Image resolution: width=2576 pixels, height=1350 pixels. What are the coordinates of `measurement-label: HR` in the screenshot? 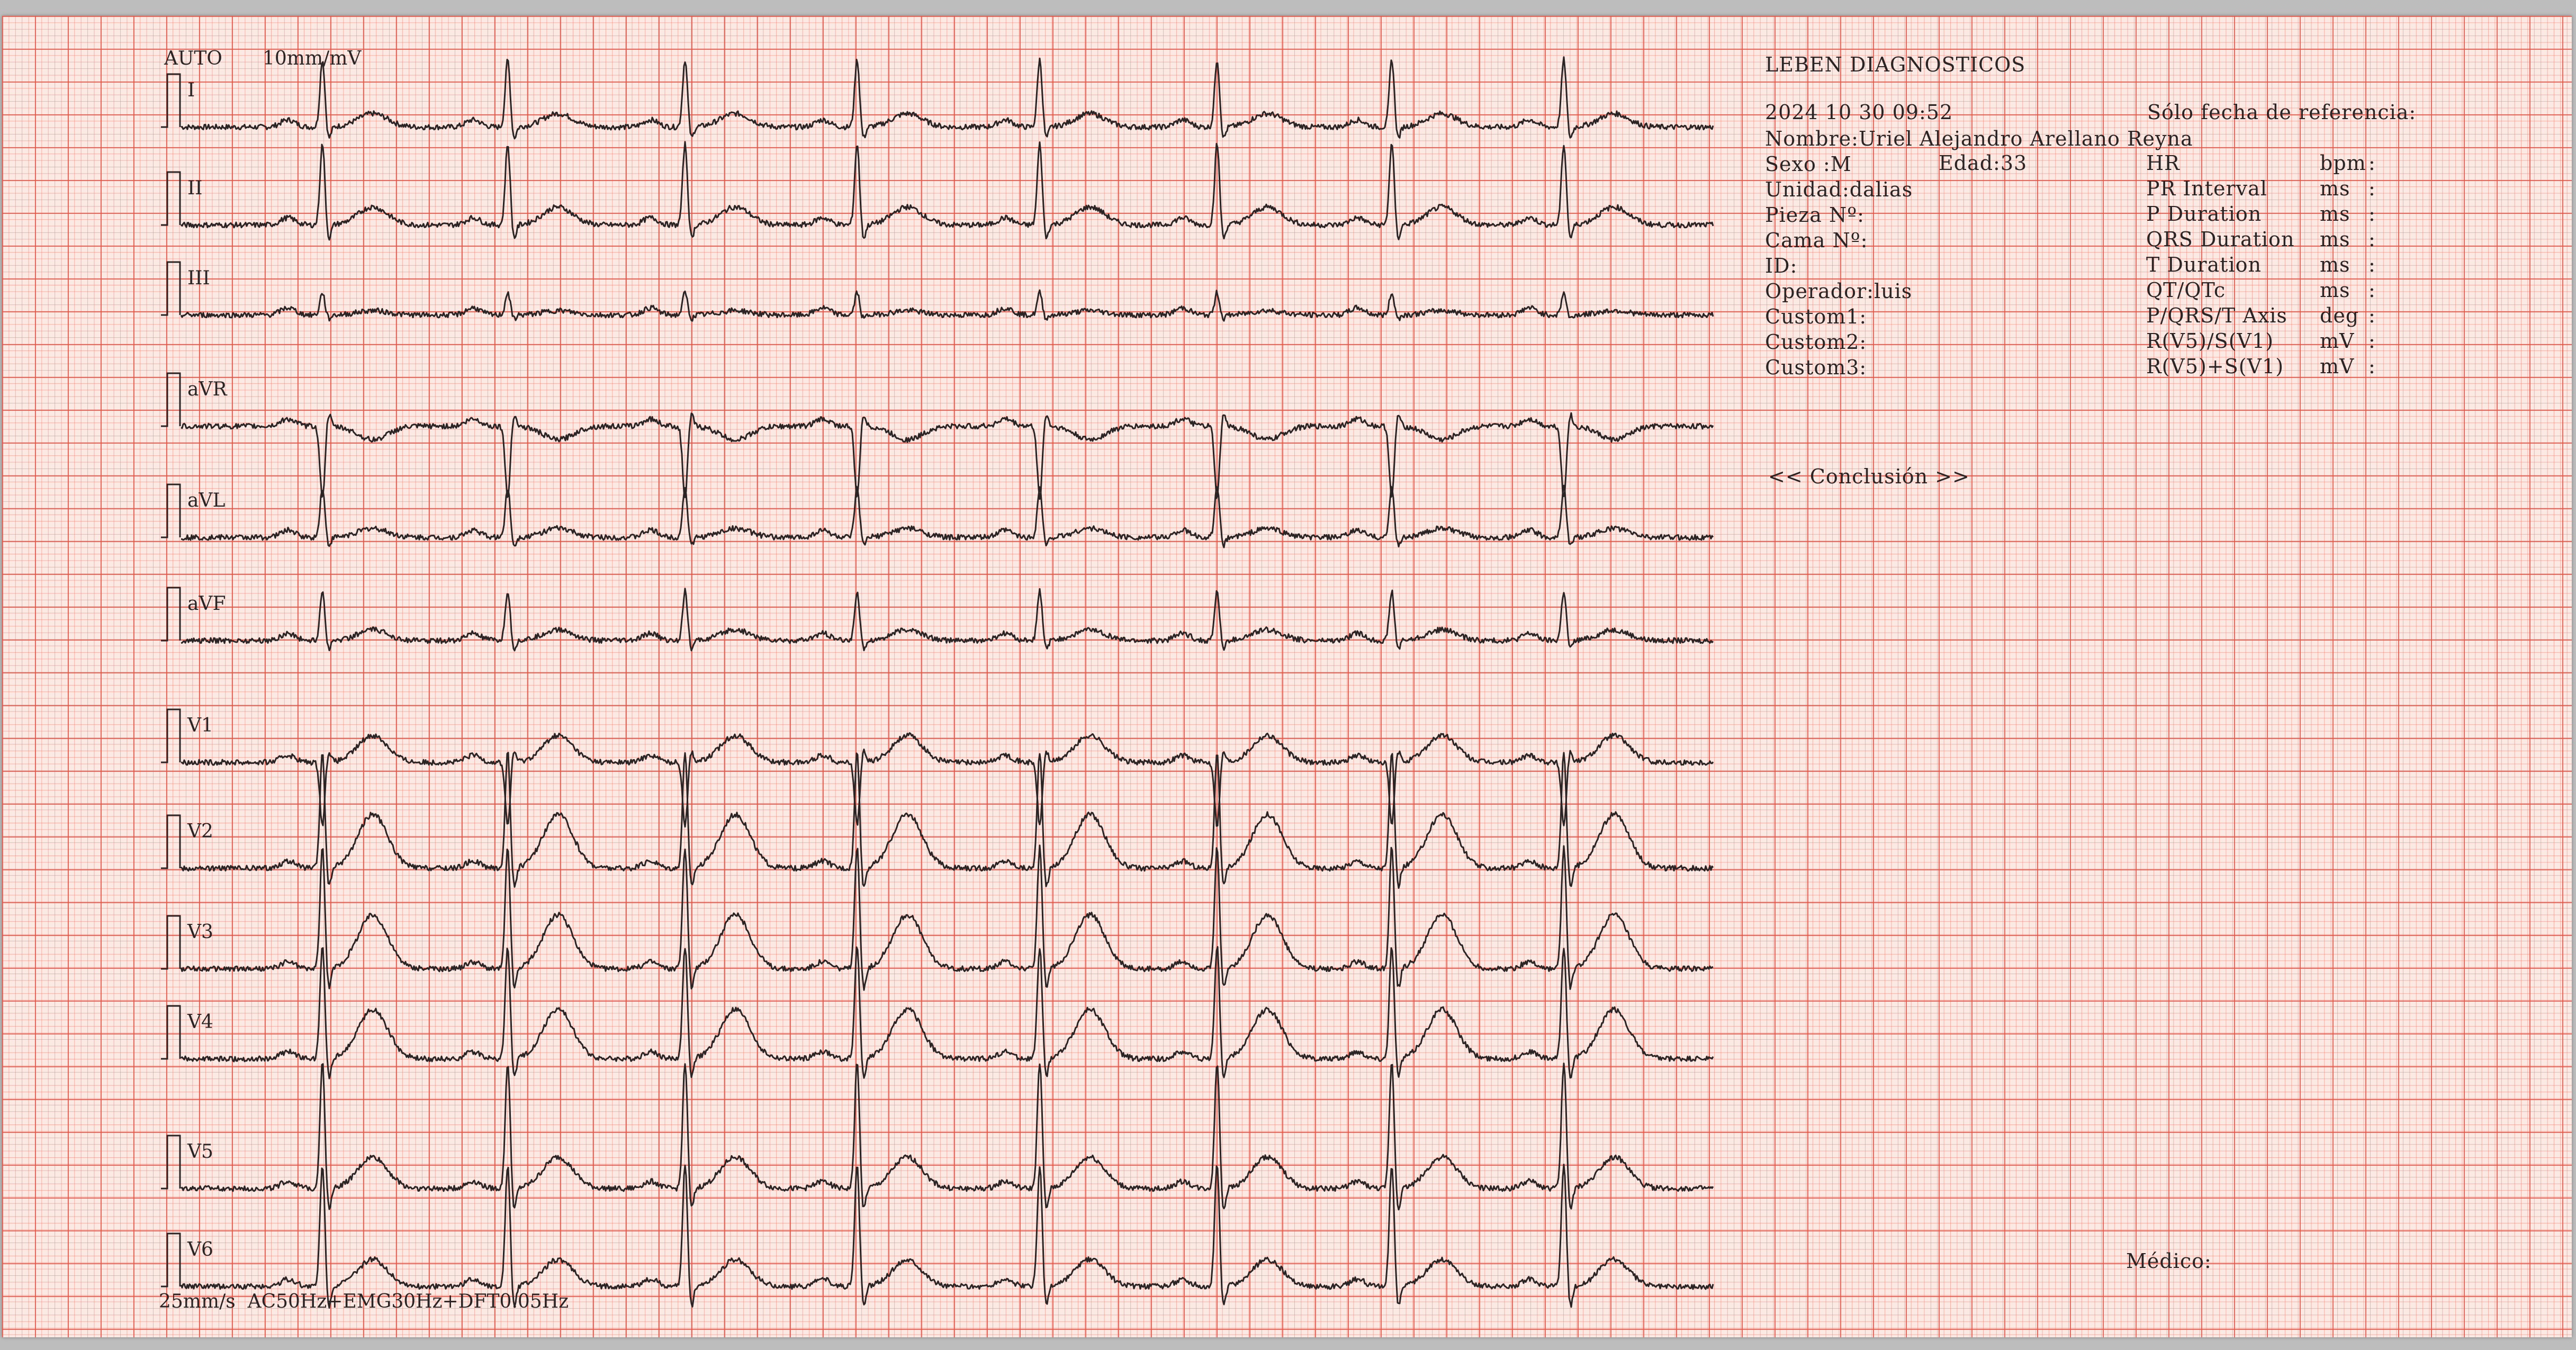 It's located at (2163, 163).